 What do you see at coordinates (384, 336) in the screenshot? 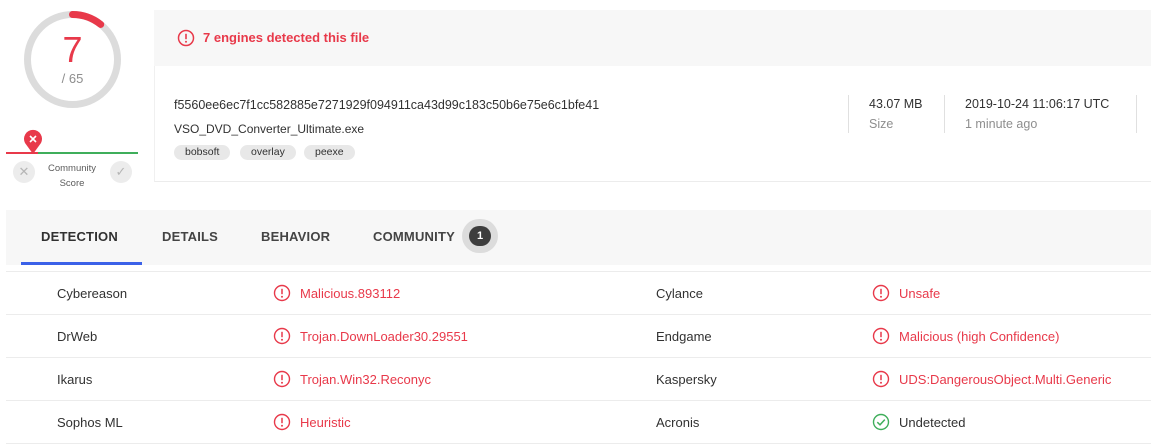
I see `detection-result: Trojan.DownLoader30.29551` at bounding box center [384, 336].